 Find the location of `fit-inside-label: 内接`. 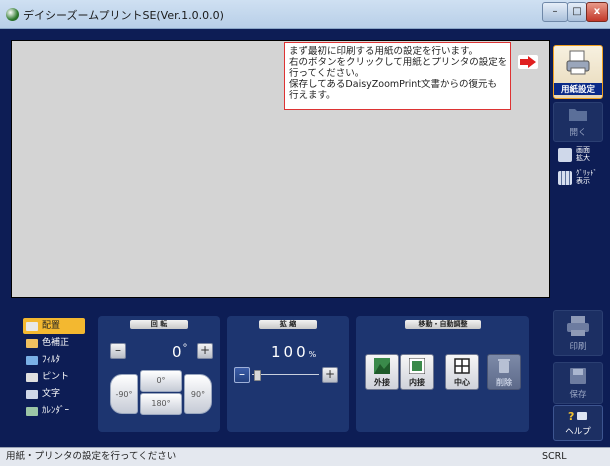

fit-inside-label: 内接 is located at coordinates (417, 382).